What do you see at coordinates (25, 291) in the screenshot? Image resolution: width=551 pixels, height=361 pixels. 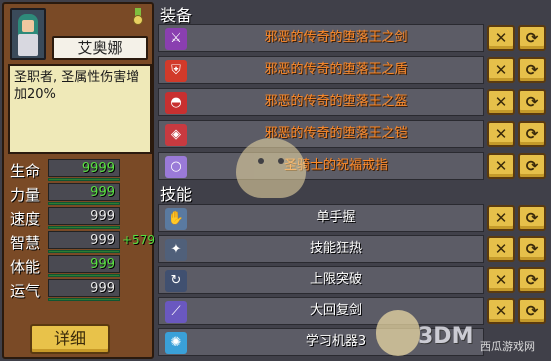 I see `stat-label: 运气` at bounding box center [25, 291].